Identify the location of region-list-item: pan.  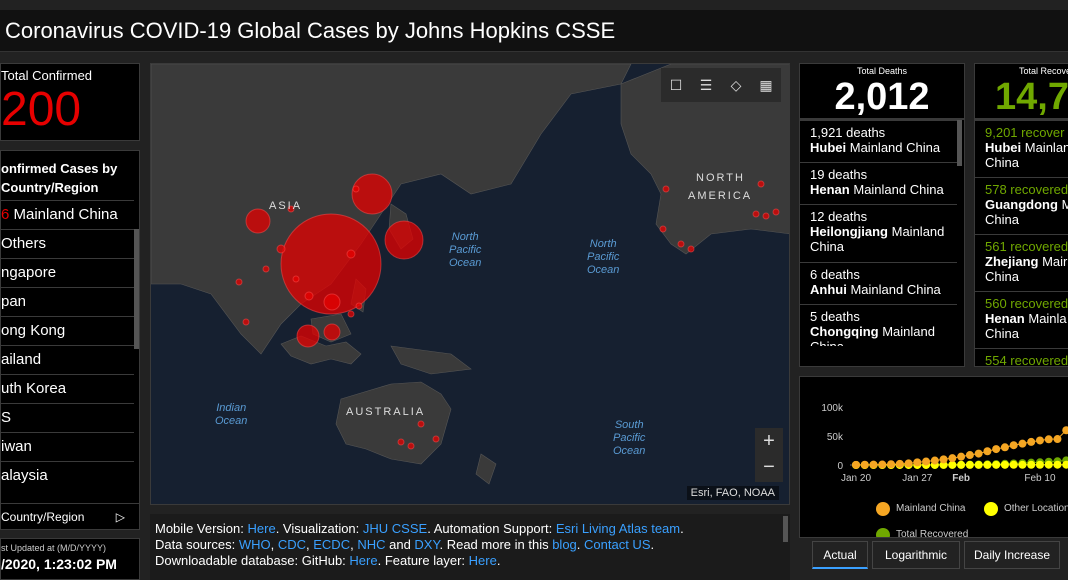
(67, 302).